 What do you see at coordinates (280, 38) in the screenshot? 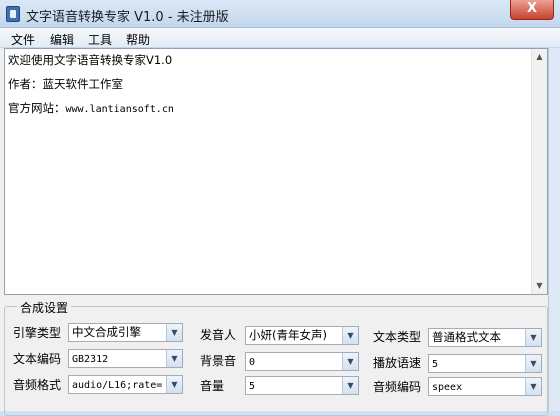
I see `menu-bar: 文件 编辑 工具 帮助` at bounding box center [280, 38].